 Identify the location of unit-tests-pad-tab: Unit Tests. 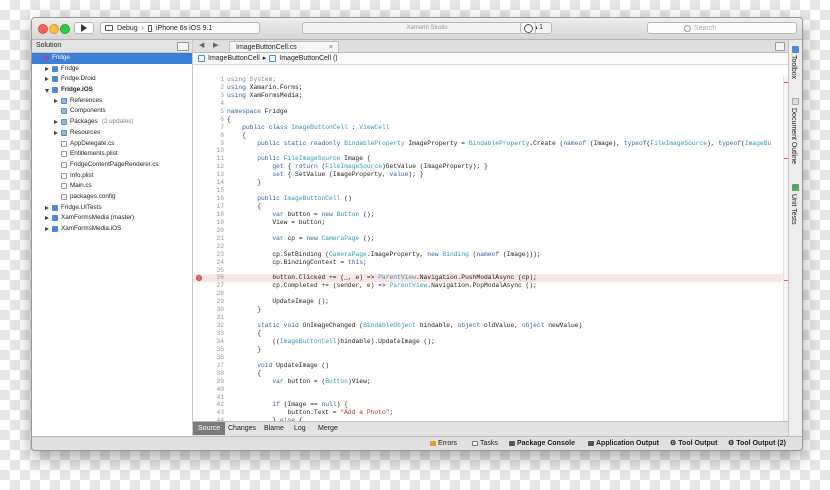
(793, 209).